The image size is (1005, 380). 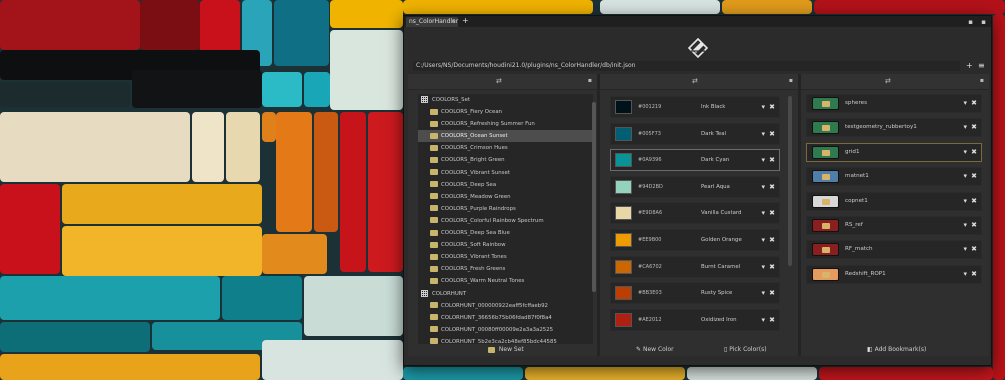 I want to click on bookmark-row: RS_ref ▾ ✖, so click(x=894, y=225).